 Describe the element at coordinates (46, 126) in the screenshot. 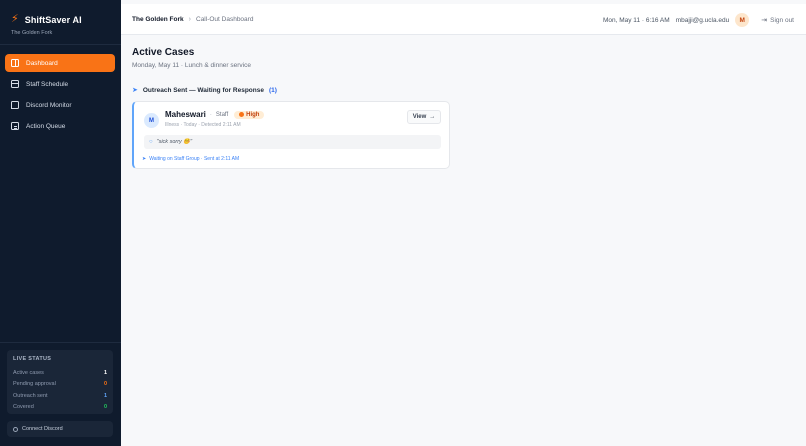

I see `sidebar-item-label: Action Queue` at that location.